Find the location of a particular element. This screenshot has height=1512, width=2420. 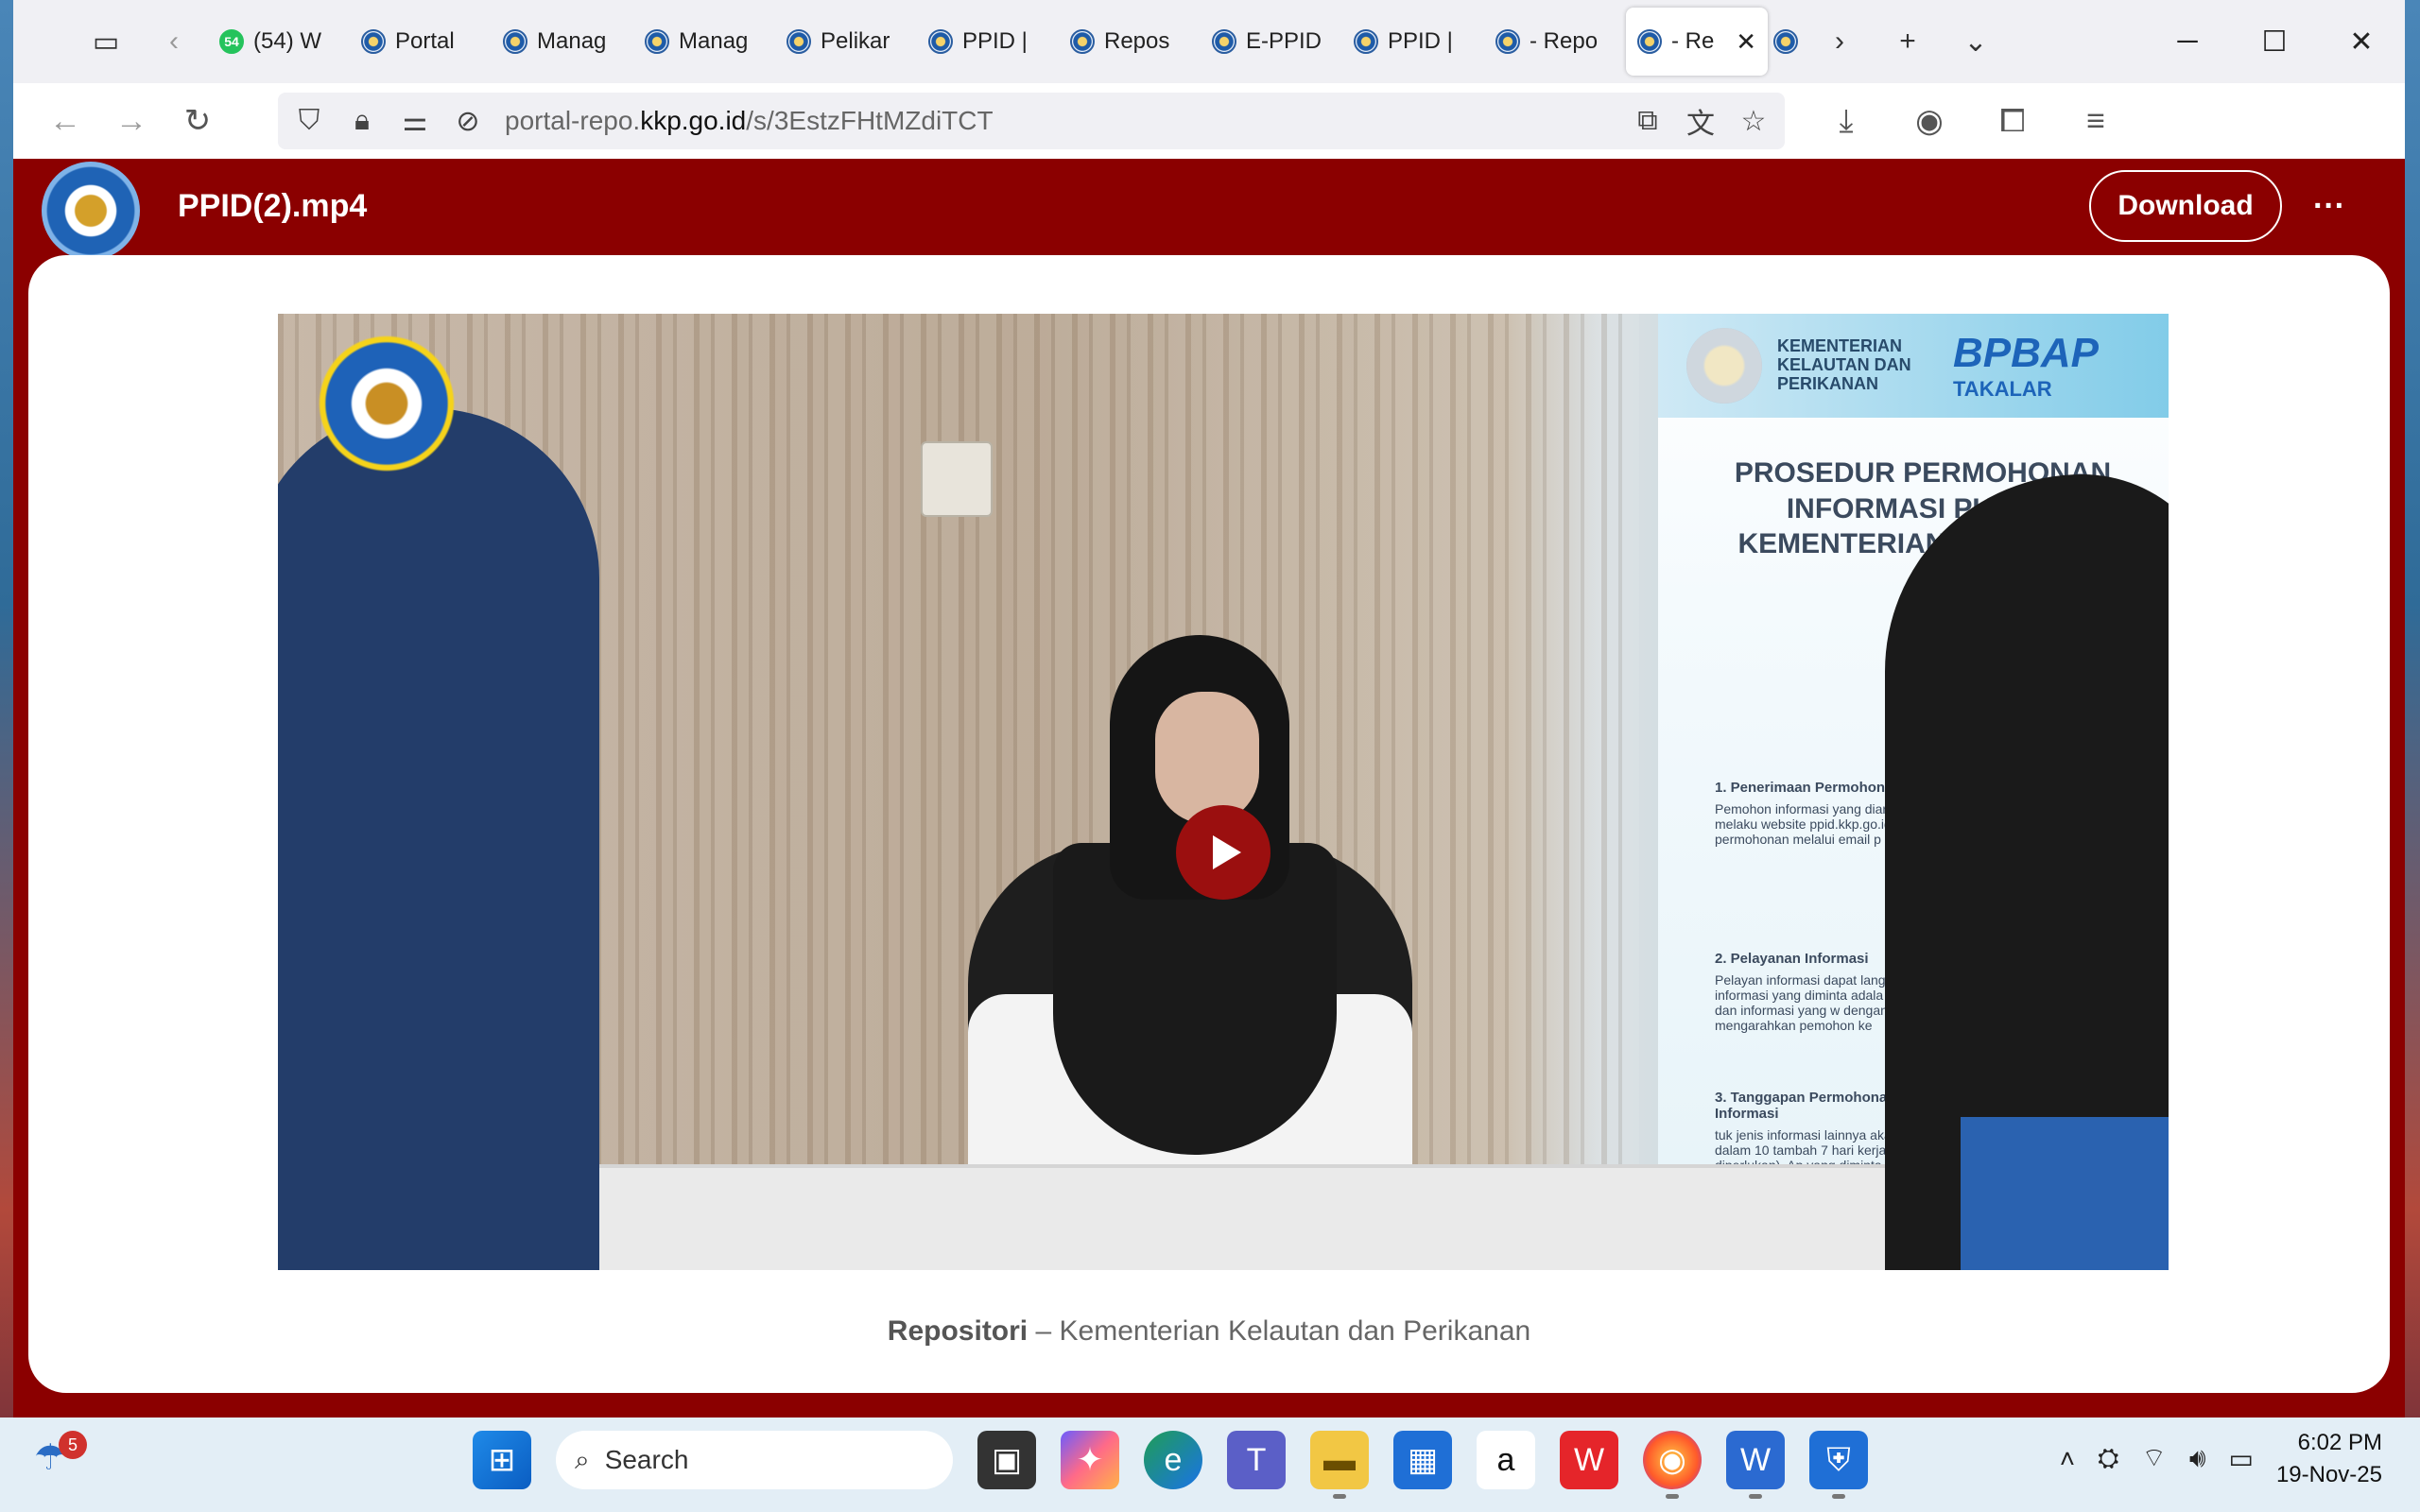

translate-icon: 文 is located at coordinates (1701, 121).